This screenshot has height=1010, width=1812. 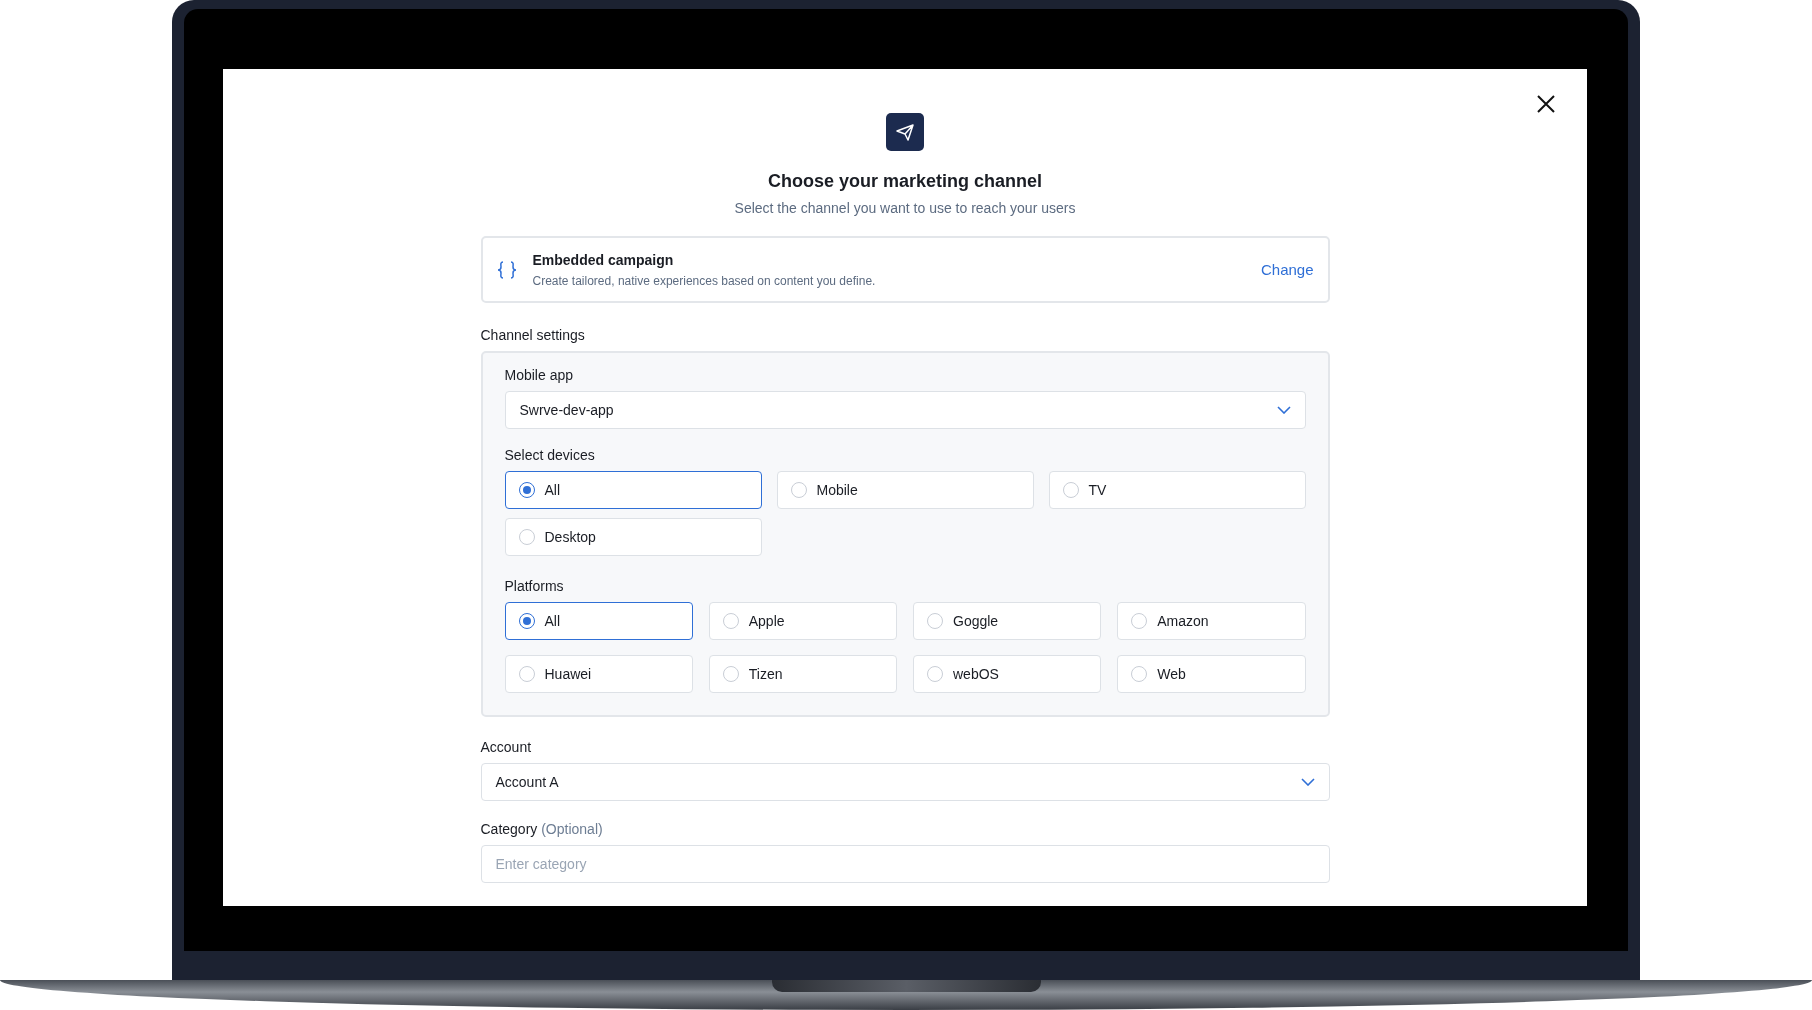 I want to click on radio-option: Web, so click(x=1211, y=674).